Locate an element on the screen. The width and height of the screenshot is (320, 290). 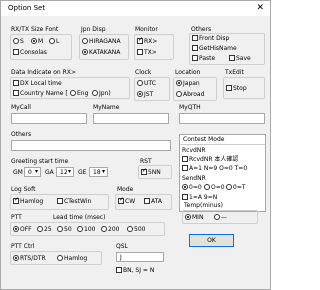
font-l-radio is located at coordinates (52, 41).